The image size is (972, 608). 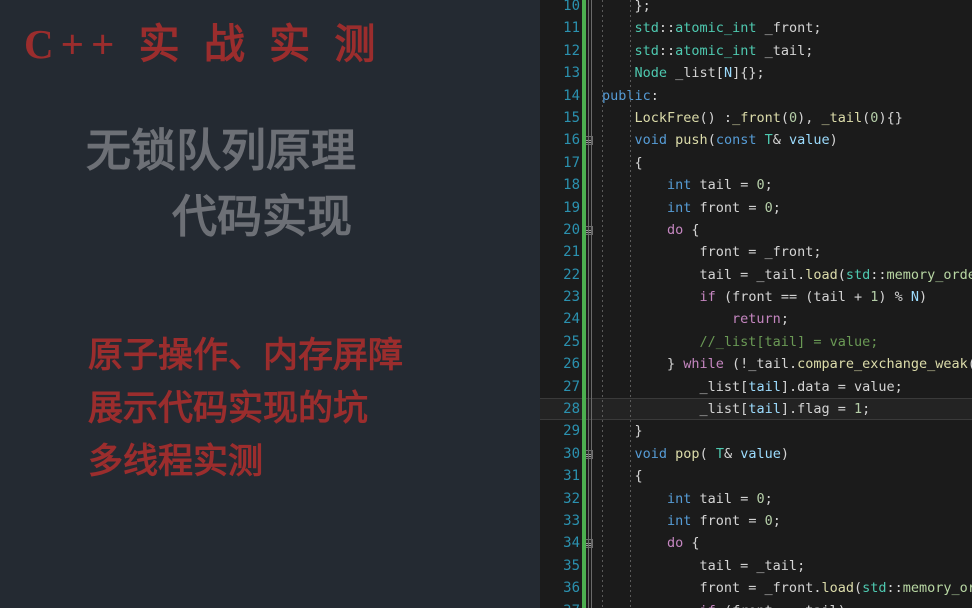 I want to click on code-line-text: public:, so click(x=630, y=96).